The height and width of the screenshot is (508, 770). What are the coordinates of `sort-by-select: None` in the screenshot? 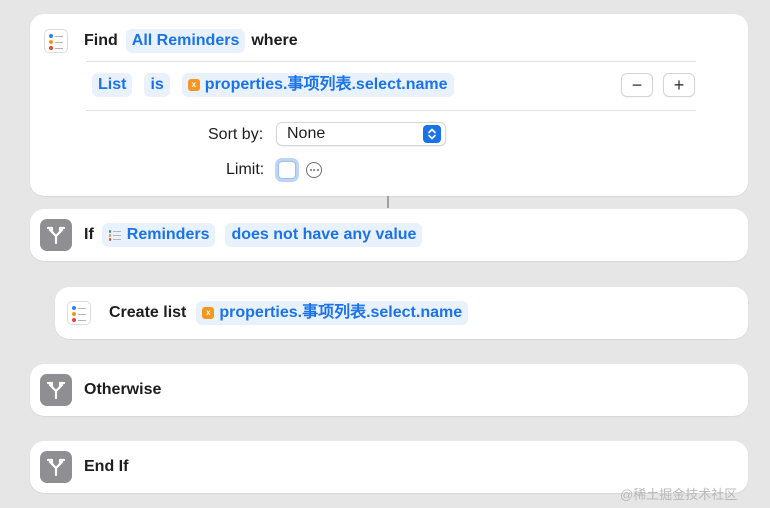 It's located at (361, 134).